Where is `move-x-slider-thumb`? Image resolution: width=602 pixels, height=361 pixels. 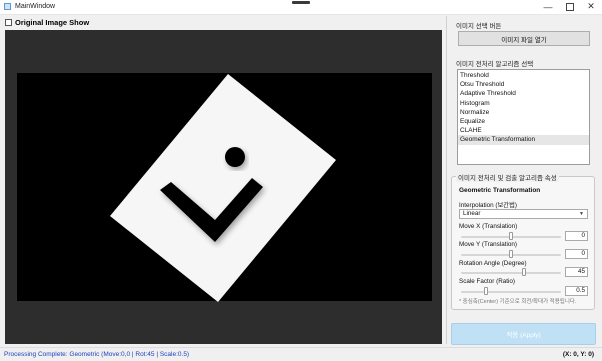 move-x-slider-thumb is located at coordinates (511, 236).